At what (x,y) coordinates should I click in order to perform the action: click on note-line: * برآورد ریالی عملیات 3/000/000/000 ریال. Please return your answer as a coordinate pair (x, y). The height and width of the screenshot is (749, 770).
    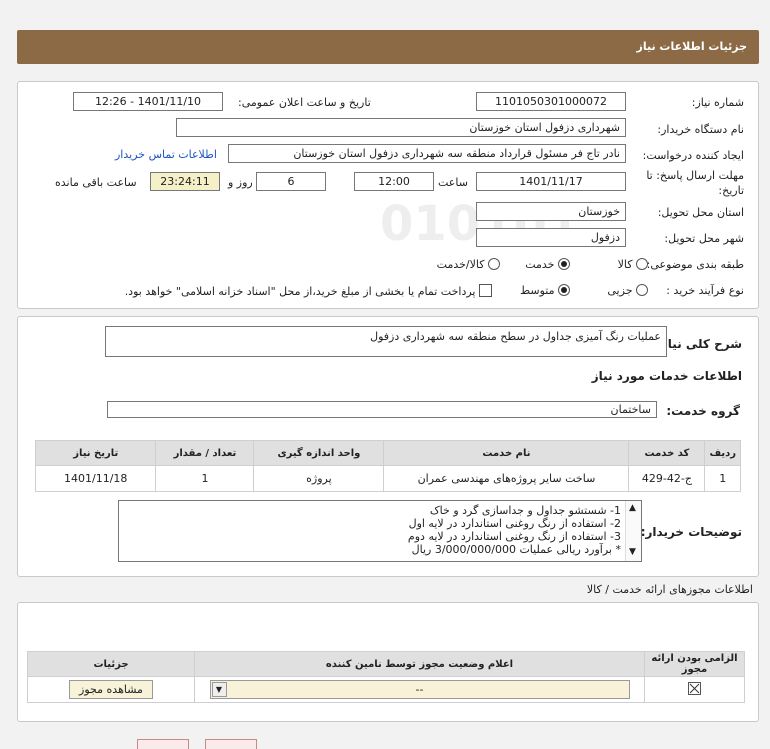
    Looking at the image, I should click on (516, 549).